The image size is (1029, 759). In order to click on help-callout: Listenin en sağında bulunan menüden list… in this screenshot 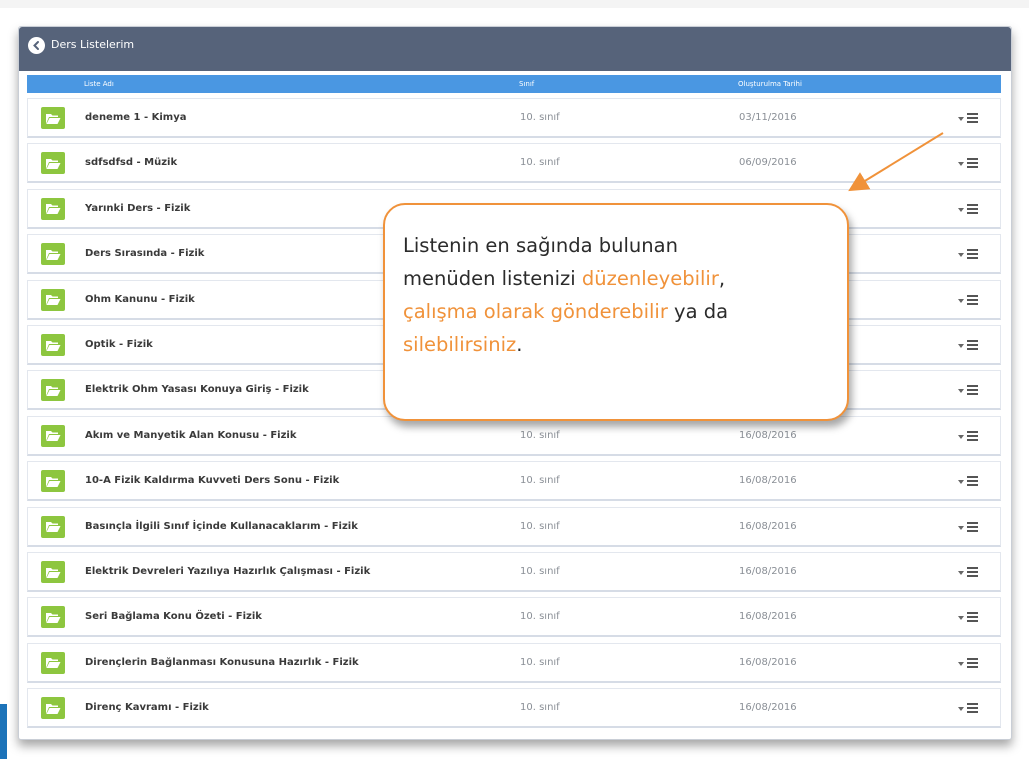, I will do `click(616, 312)`.